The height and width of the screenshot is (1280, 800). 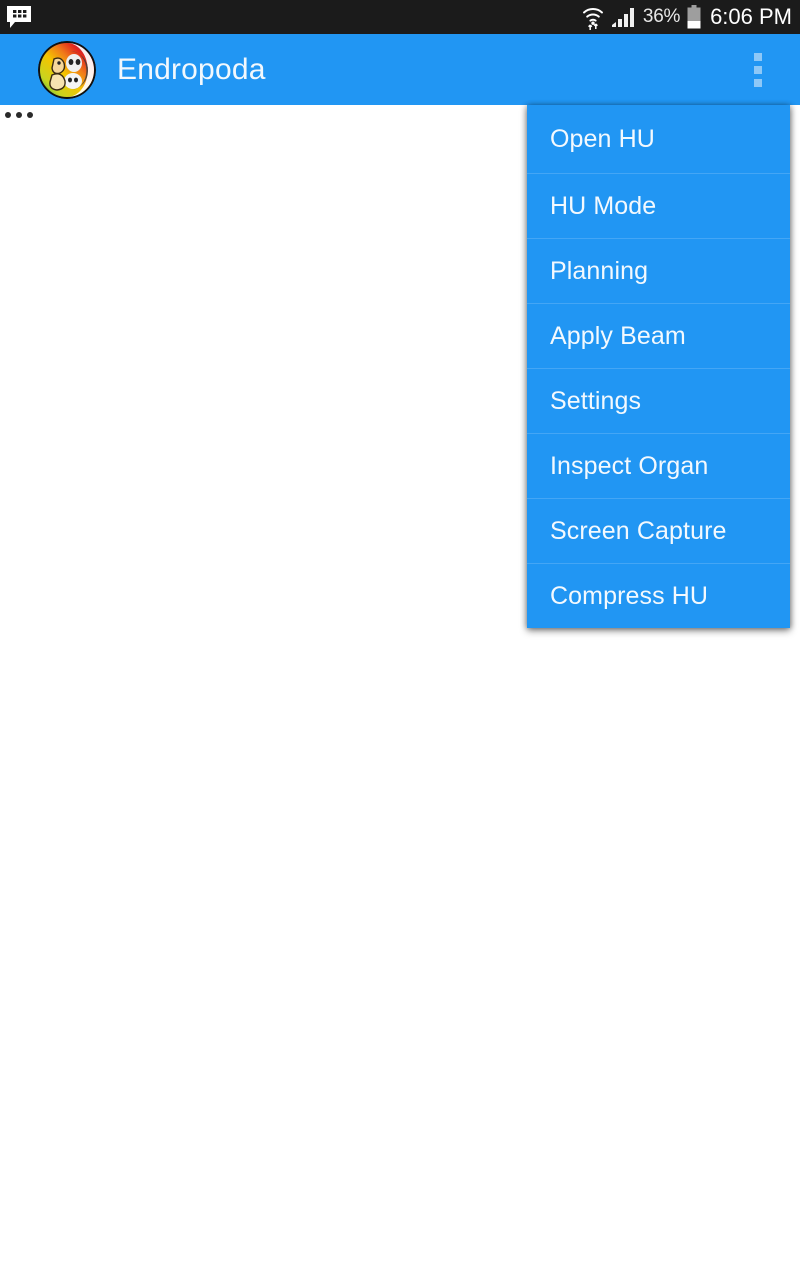 I want to click on overflow-menu-icon, so click(x=758, y=70).